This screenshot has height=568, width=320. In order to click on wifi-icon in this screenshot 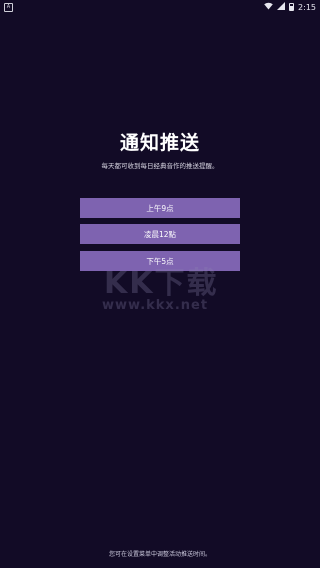, I will do `click(268, 7)`.